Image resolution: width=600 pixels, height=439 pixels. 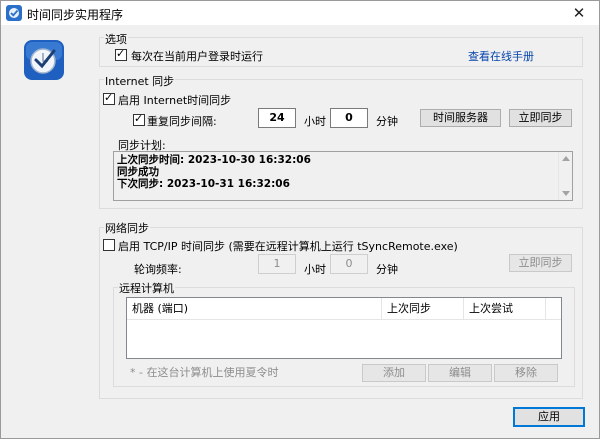 What do you see at coordinates (277, 118) in the screenshot?
I see `sync-hours-input: 24` at bounding box center [277, 118].